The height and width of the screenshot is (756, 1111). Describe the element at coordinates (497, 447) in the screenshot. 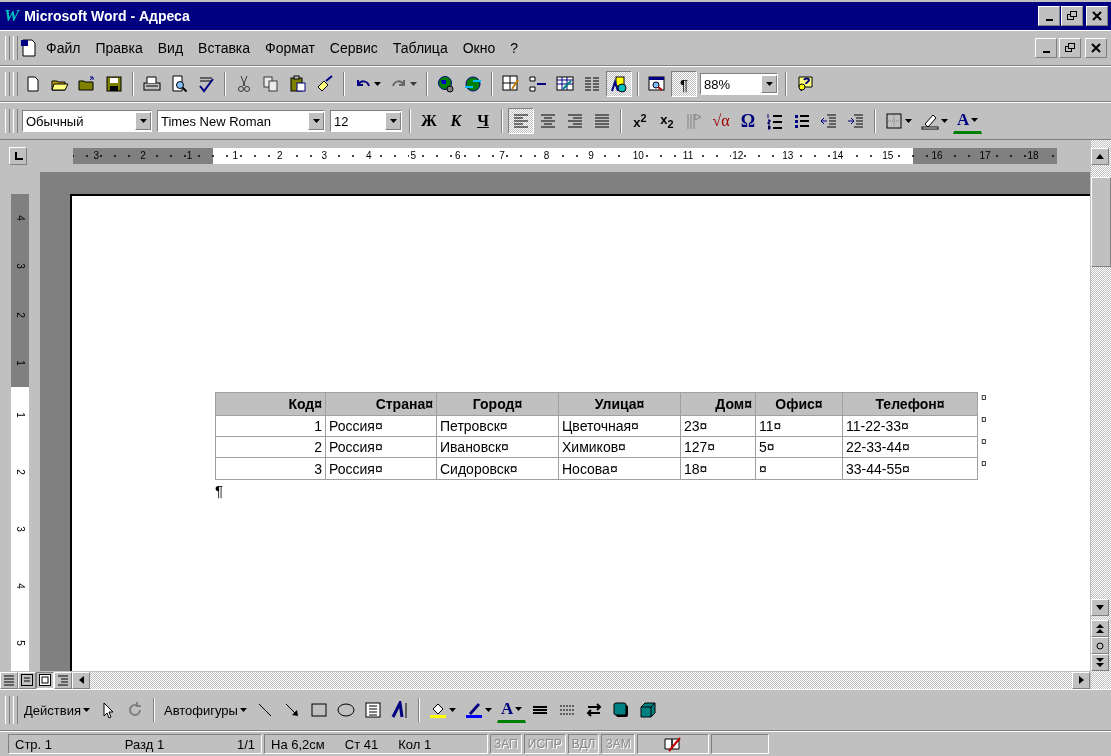

I see `table-cell: Ивановск¤` at that location.